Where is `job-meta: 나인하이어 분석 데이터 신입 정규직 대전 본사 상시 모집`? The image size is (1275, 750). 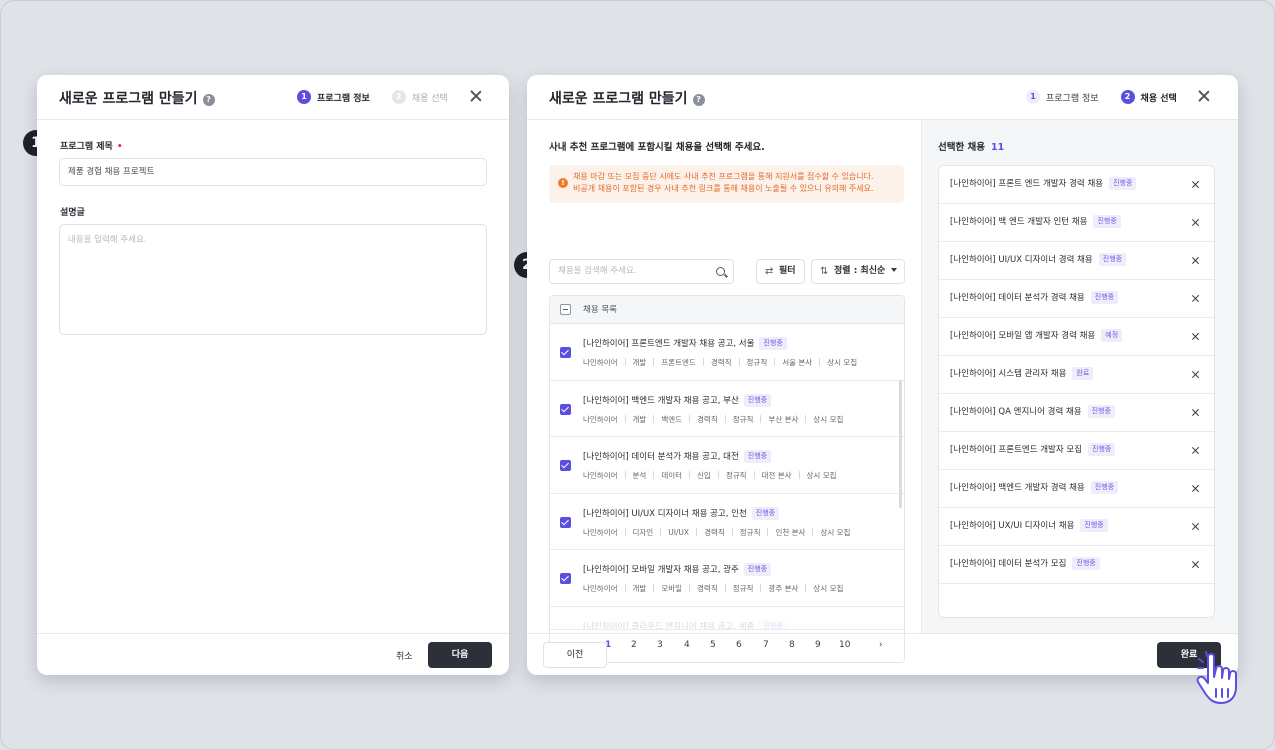 job-meta: 나인하이어 분석 데이터 신입 정규직 대전 본사 상시 모집 is located at coordinates (710, 475).